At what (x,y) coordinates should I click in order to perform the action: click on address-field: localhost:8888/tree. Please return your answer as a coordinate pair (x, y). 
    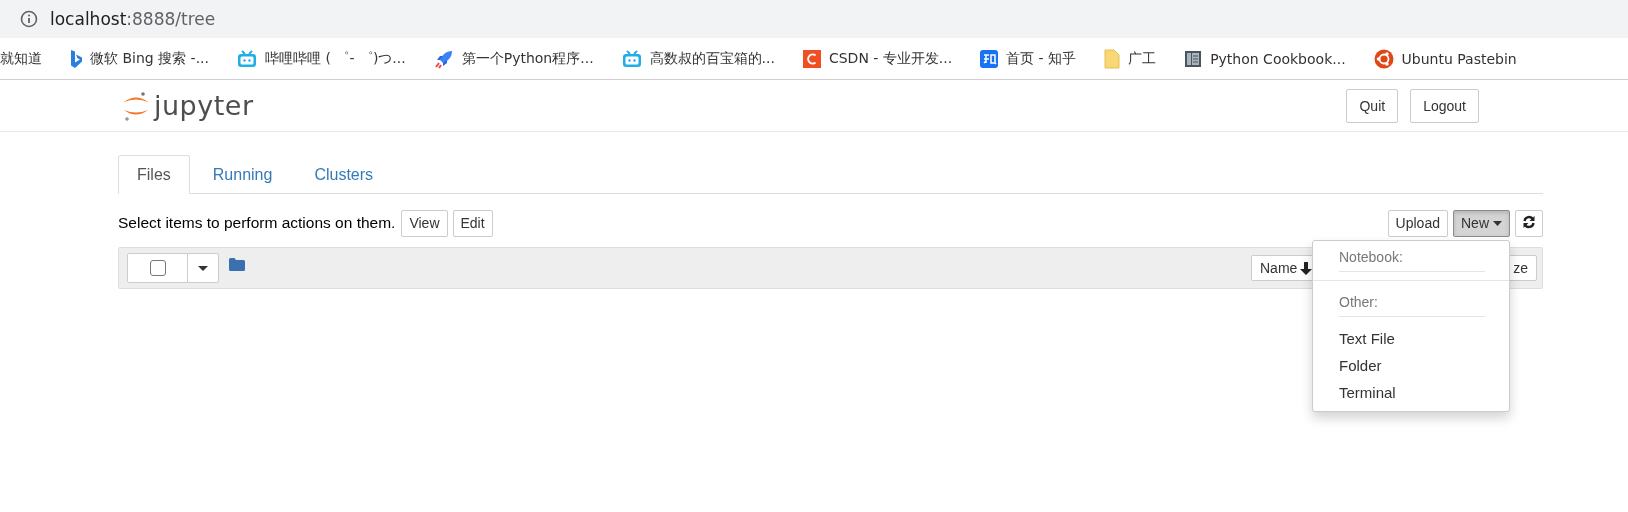
    Looking at the image, I should click on (133, 19).